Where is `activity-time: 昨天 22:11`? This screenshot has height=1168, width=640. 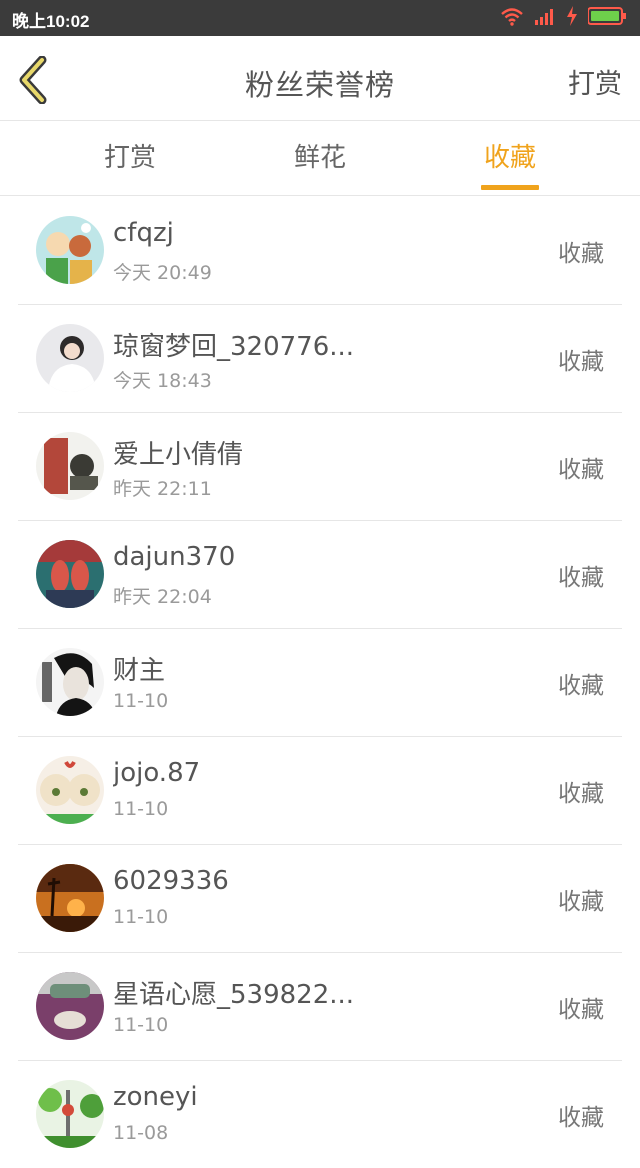 activity-time: 昨天 22:11 is located at coordinates (162, 489).